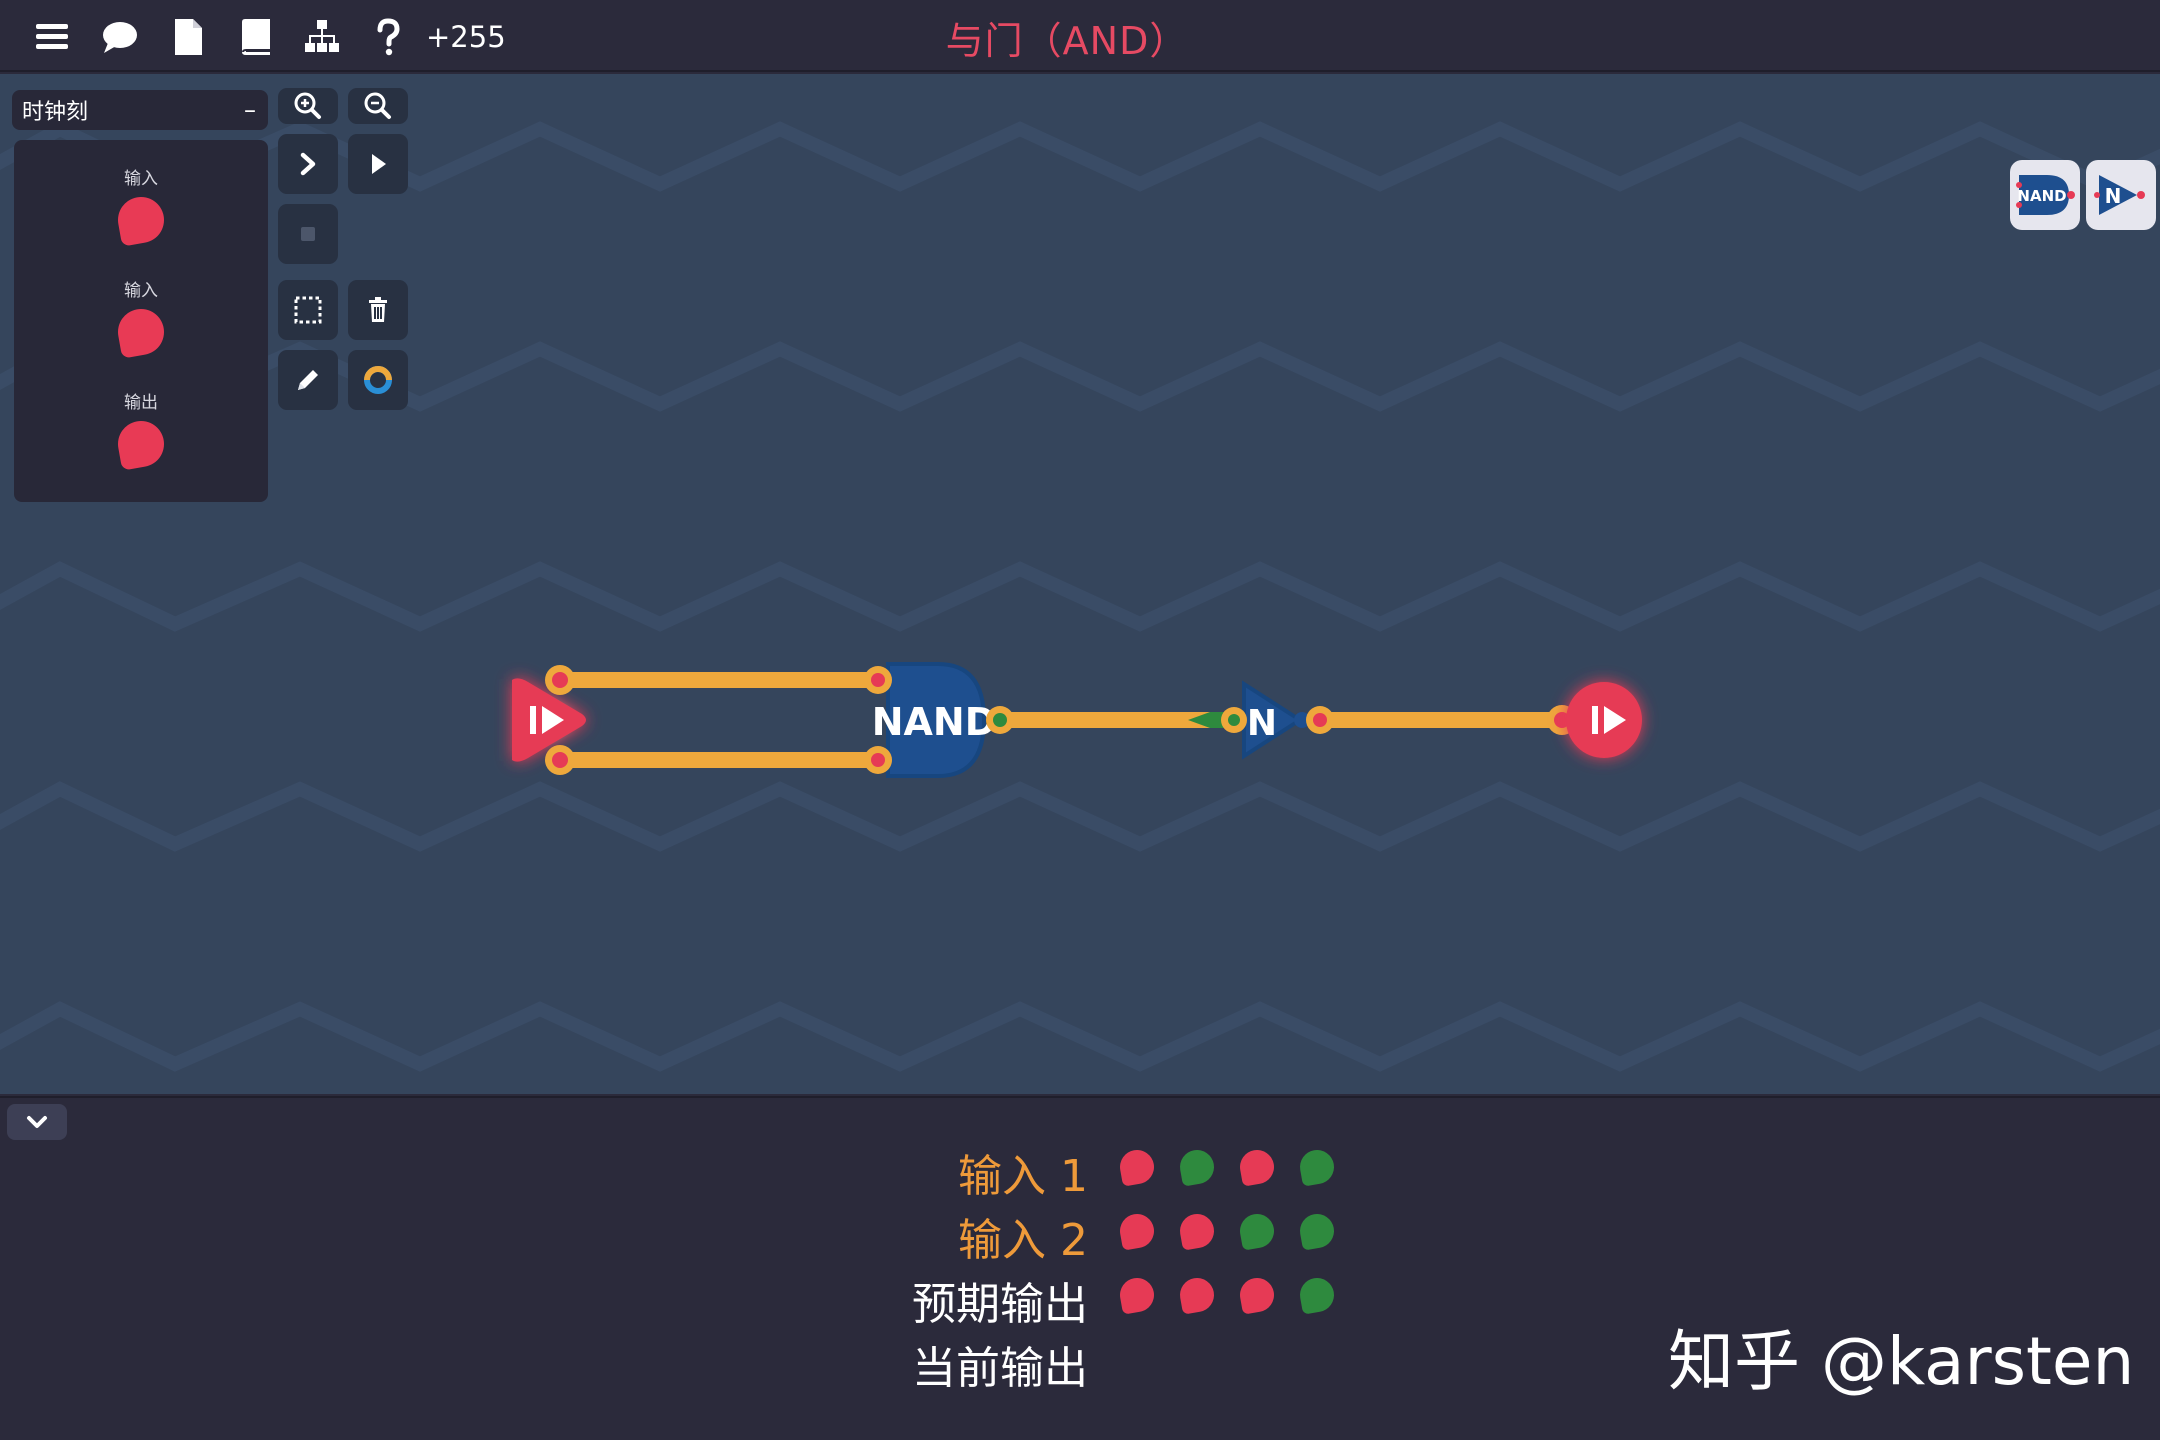  Describe the element at coordinates (141, 332) in the screenshot. I see `input-2-toggle` at that location.